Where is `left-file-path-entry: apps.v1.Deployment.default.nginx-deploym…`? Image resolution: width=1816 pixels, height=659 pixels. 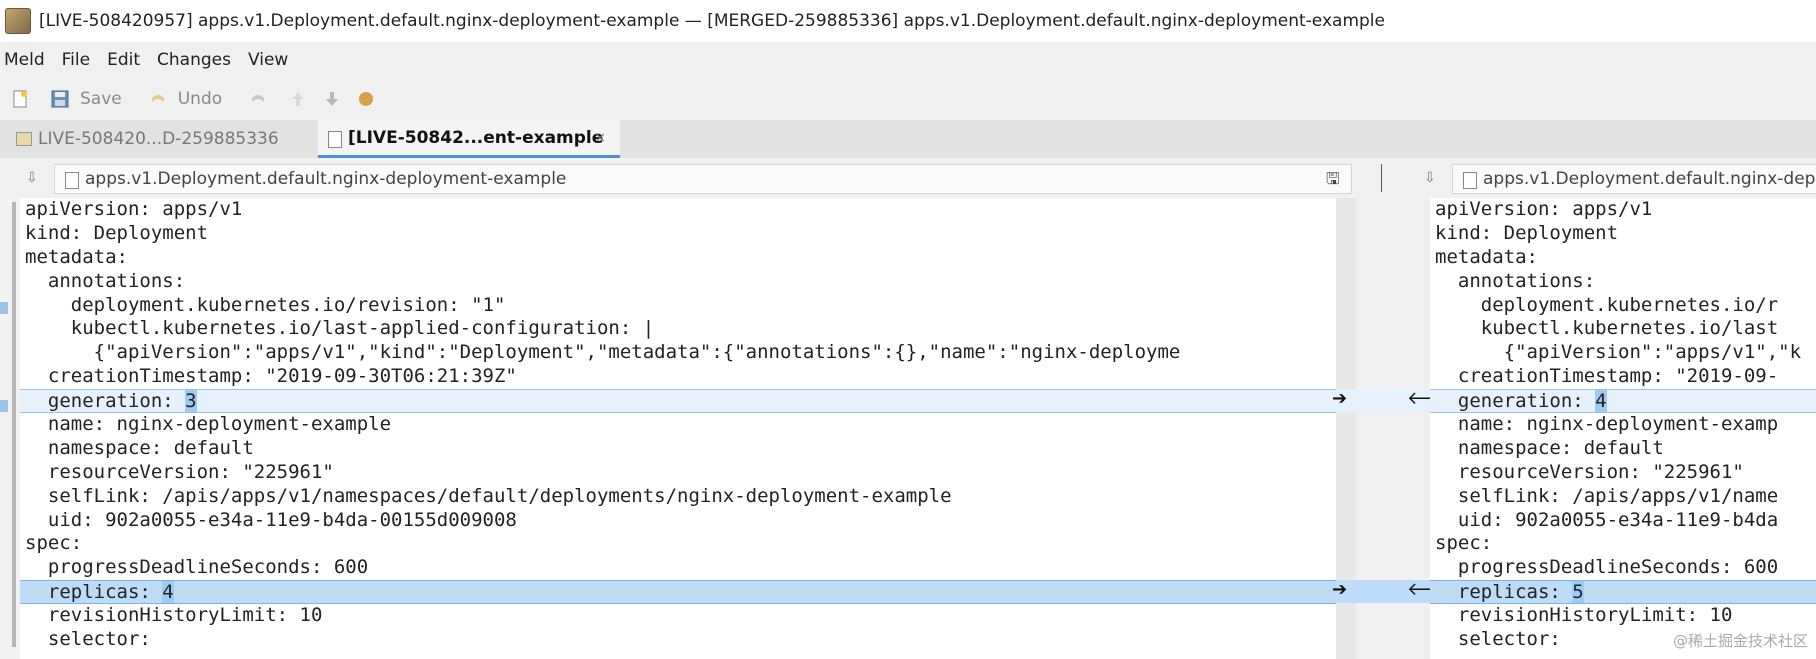 left-file-path-entry: apps.v1.Deployment.default.nginx-deploym… is located at coordinates (703, 179).